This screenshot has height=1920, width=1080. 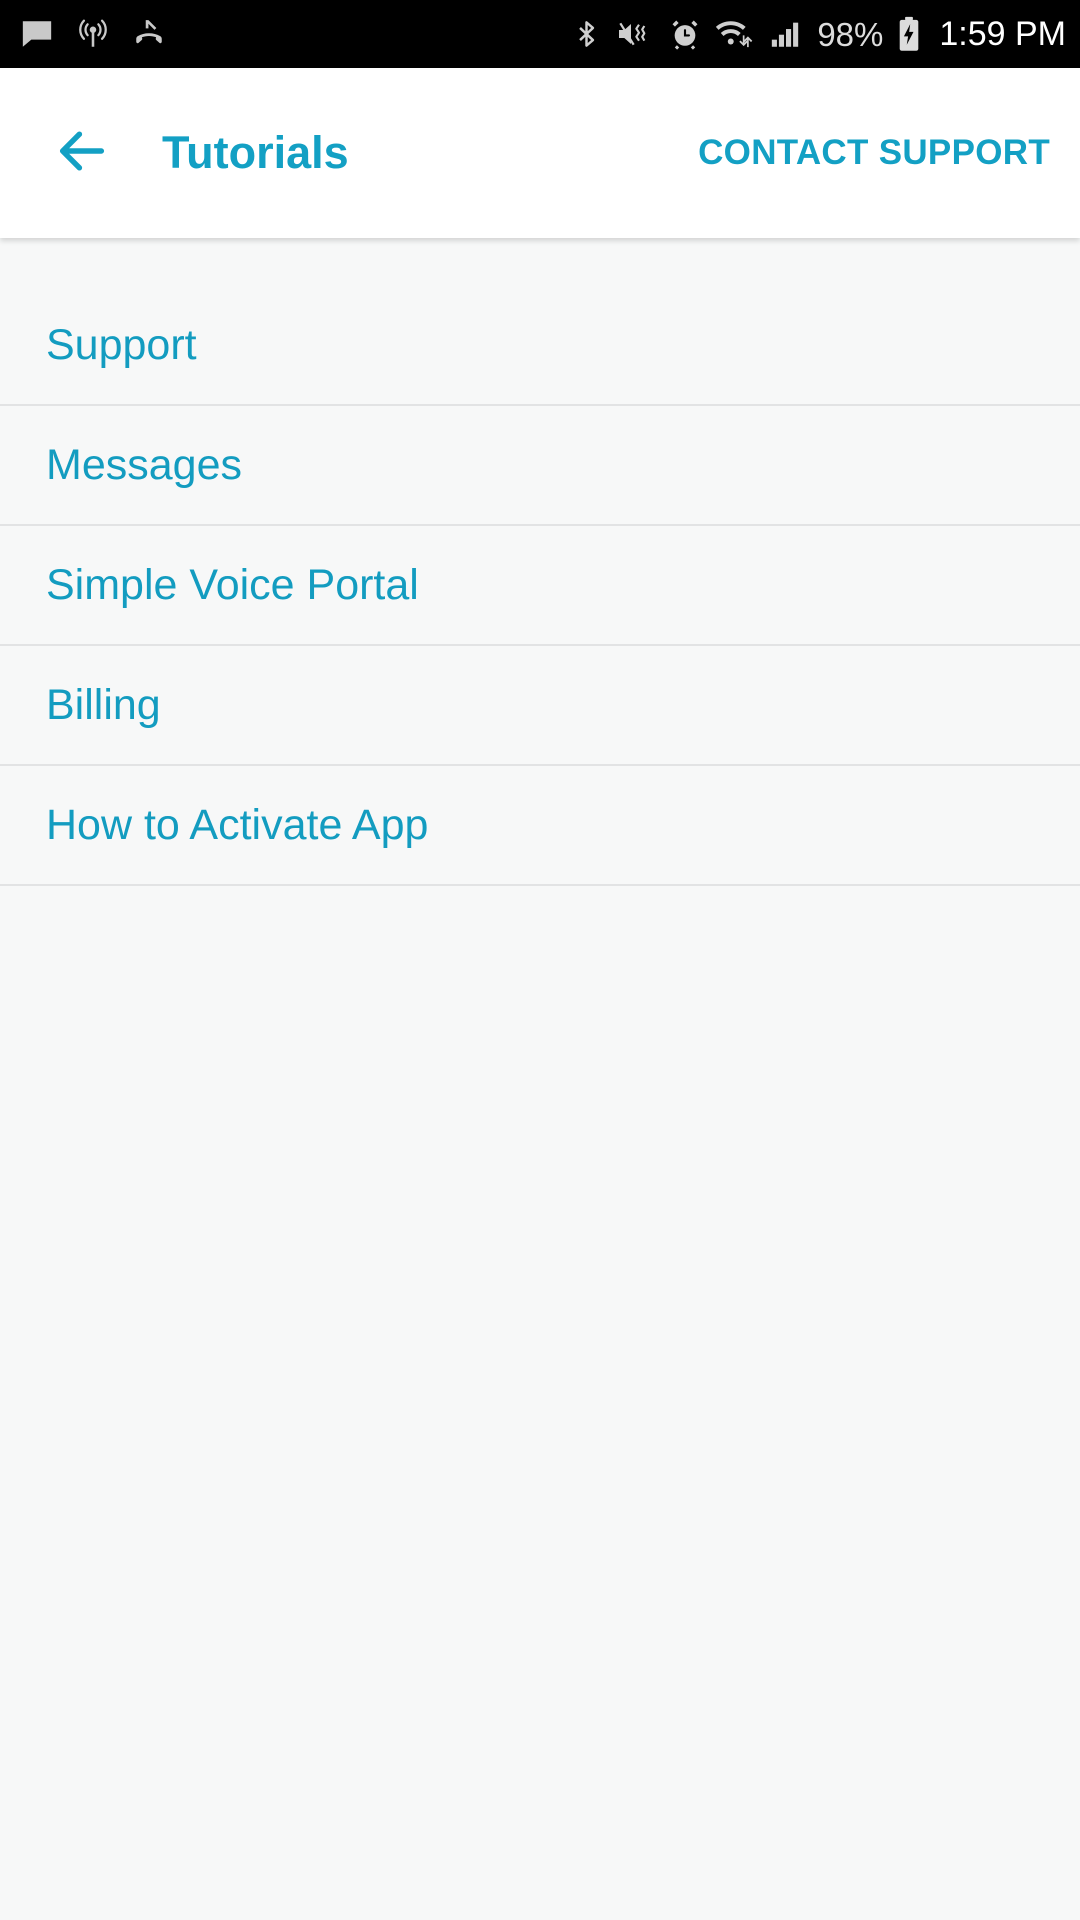 What do you see at coordinates (540, 153) in the screenshot?
I see `app-bar: Tutorials CONTACT SUPPORT` at bounding box center [540, 153].